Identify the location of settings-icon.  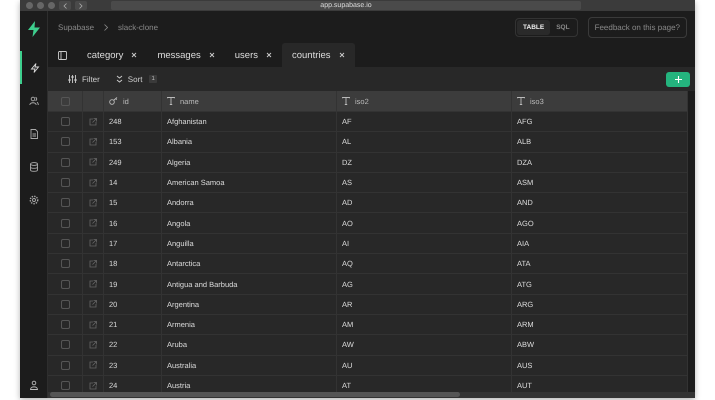
(33, 199).